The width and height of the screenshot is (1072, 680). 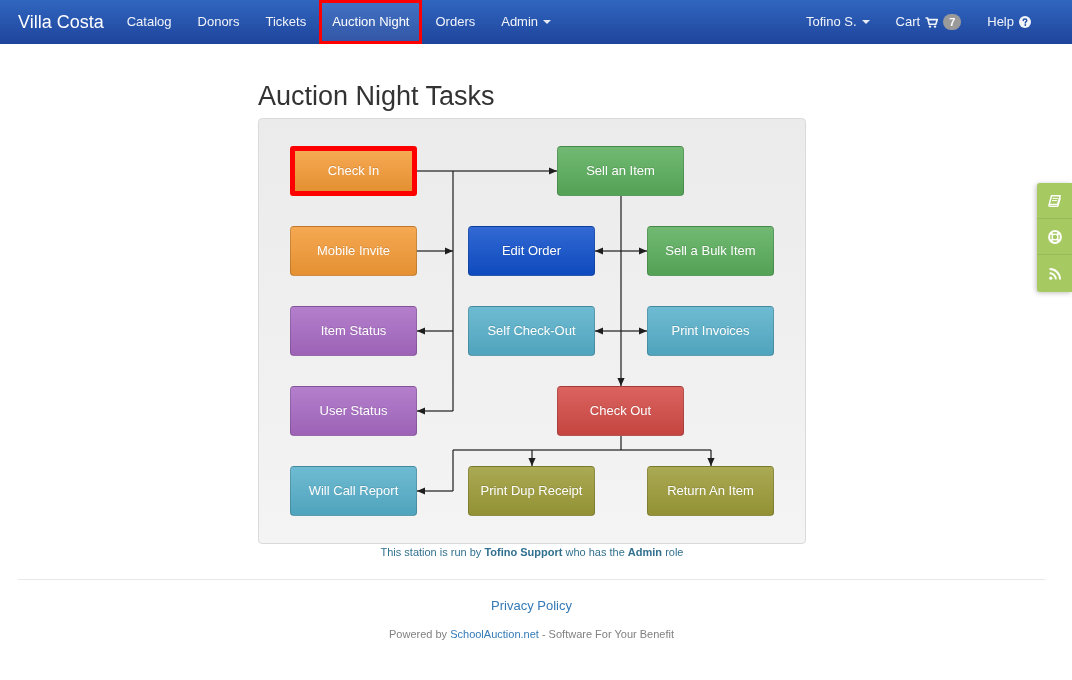 I want to click on station-note: This station is run by Tofino Support who has the Admin role, so click(x=532, y=552).